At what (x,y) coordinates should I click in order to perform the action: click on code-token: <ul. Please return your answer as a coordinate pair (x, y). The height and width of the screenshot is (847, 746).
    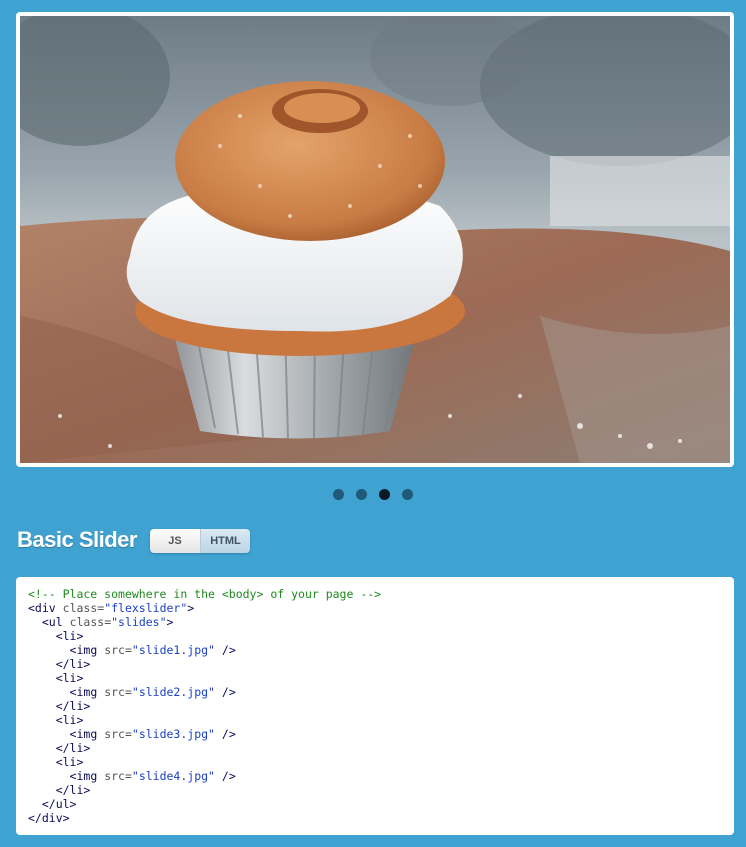
    Looking at the image, I should click on (52, 622).